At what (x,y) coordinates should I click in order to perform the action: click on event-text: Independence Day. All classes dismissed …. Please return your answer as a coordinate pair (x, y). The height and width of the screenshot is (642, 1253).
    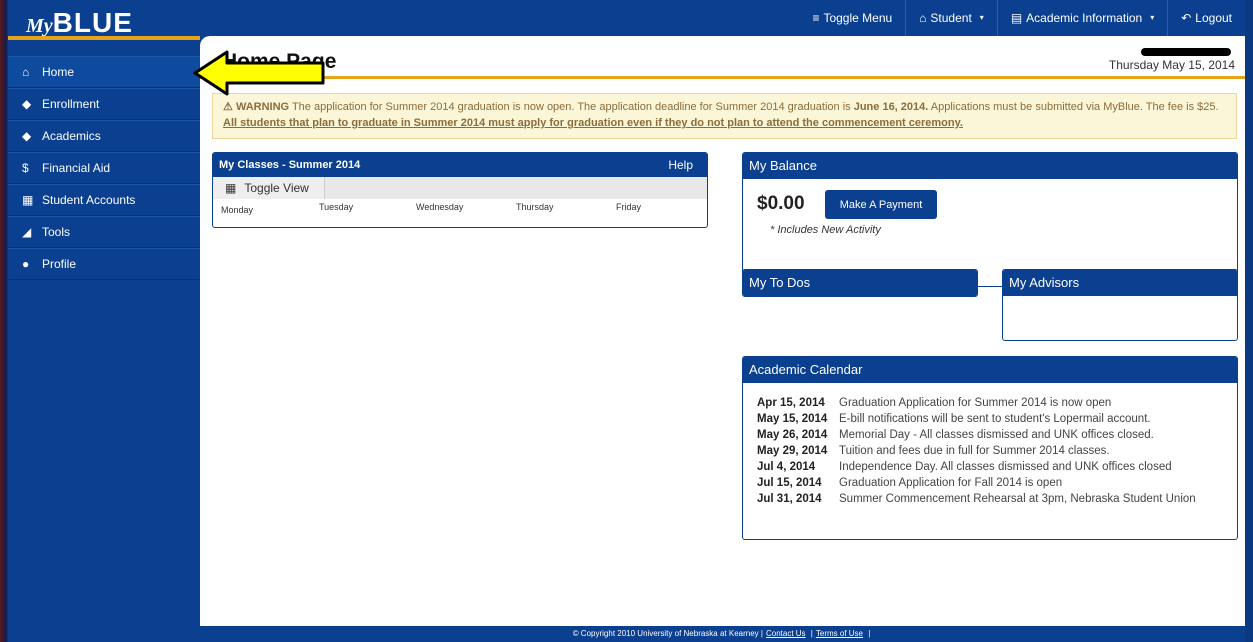
    Looking at the image, I should click on (1005, 467).